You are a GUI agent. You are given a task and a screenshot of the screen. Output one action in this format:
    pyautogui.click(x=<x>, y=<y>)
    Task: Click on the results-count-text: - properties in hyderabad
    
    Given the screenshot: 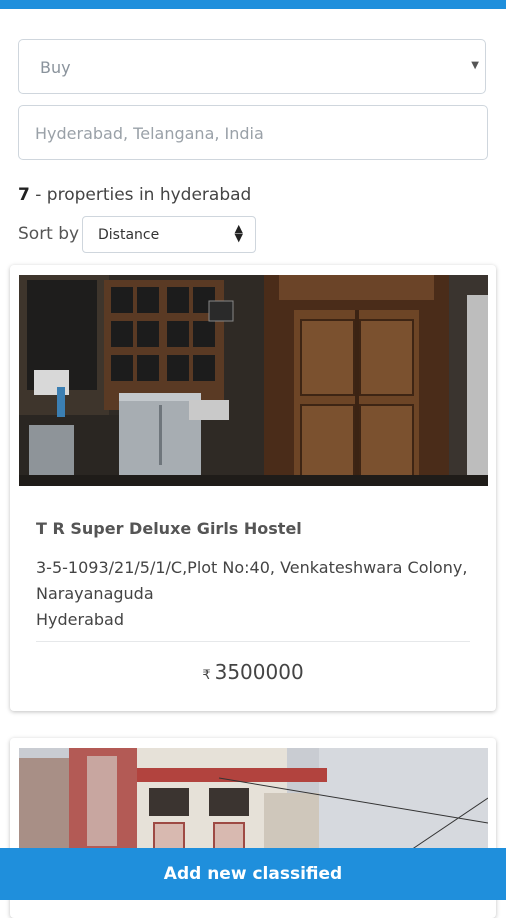 What is the action you would take?
    pyautogui.click(x=140, y=195)
    